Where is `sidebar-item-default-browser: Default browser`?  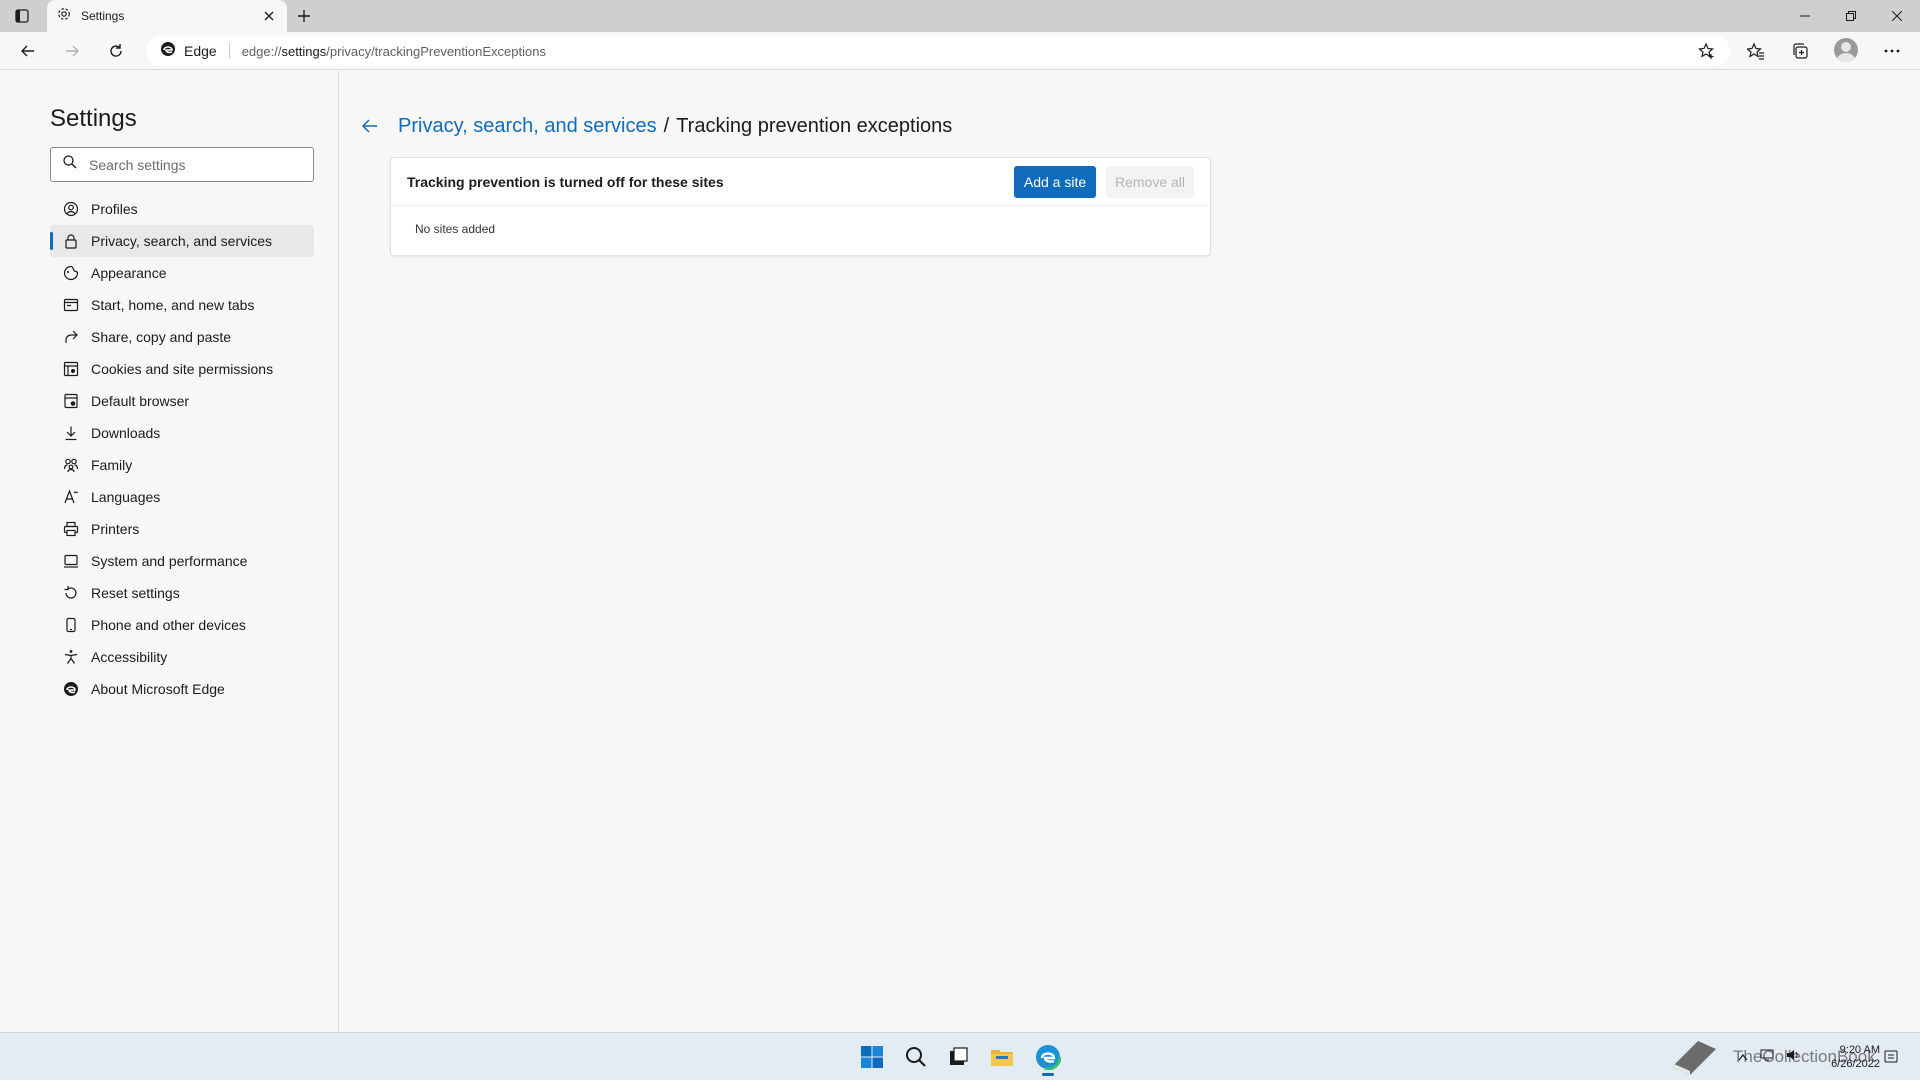
sidebar-item-default-browser: Default browser is located at coordinates (182, 401).